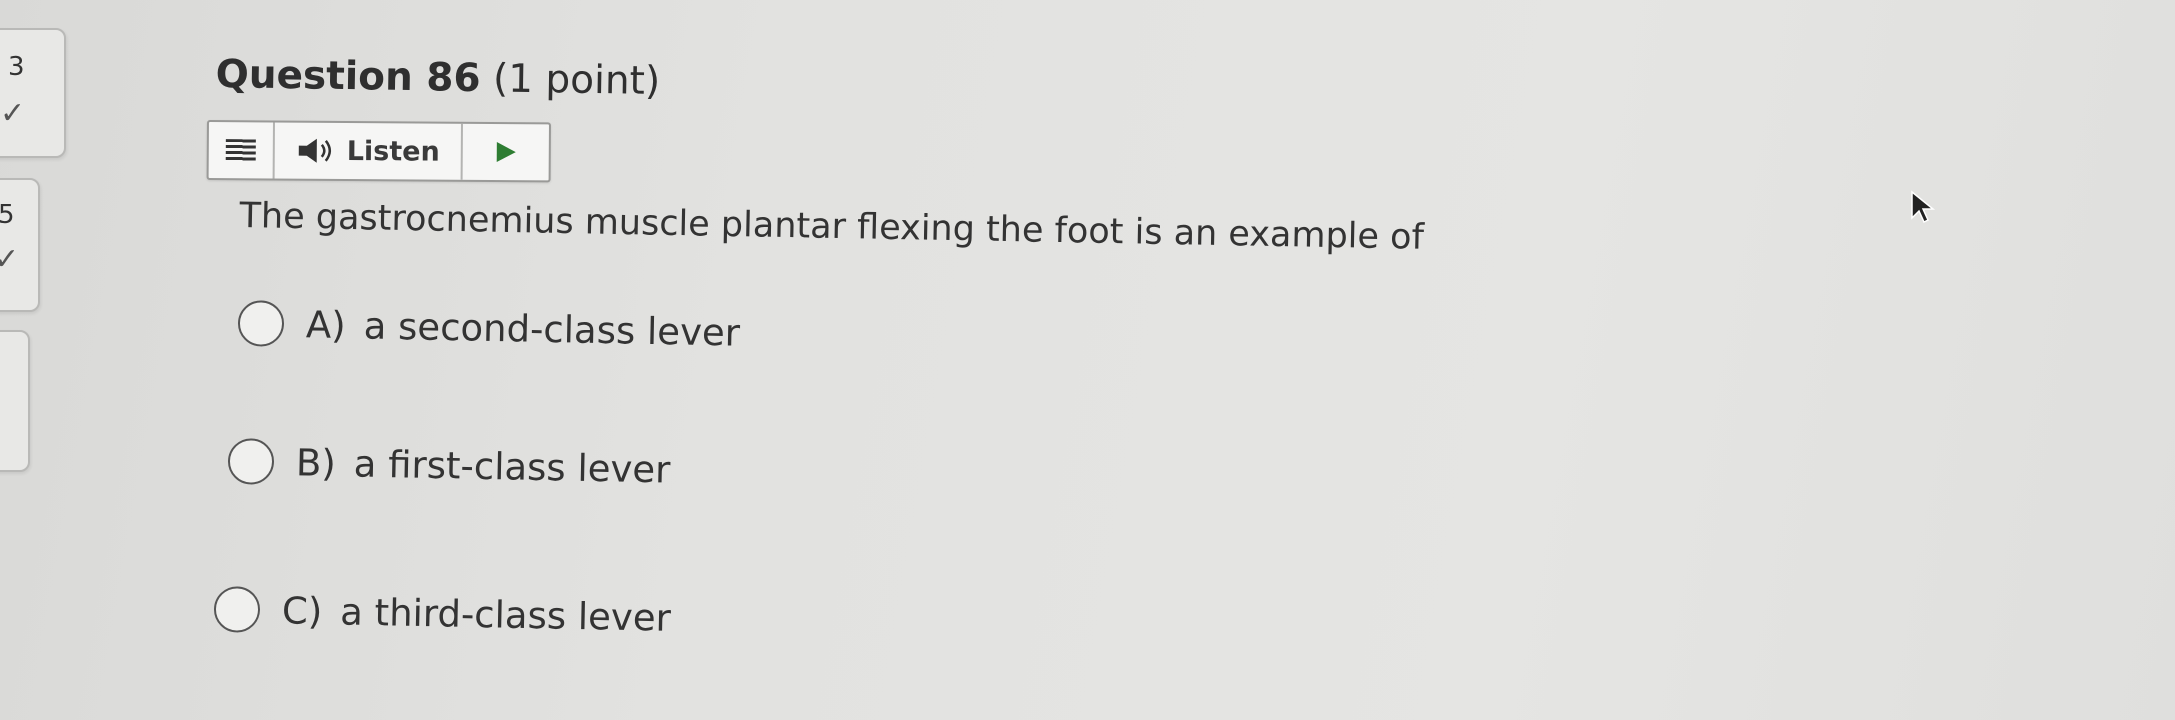 The height and width of the screenshot is (720, 2175). What do you see at coordinates (576, 80) in the screenshot?
I see `question-points: (1 point)` at bounding box center [576, 80].